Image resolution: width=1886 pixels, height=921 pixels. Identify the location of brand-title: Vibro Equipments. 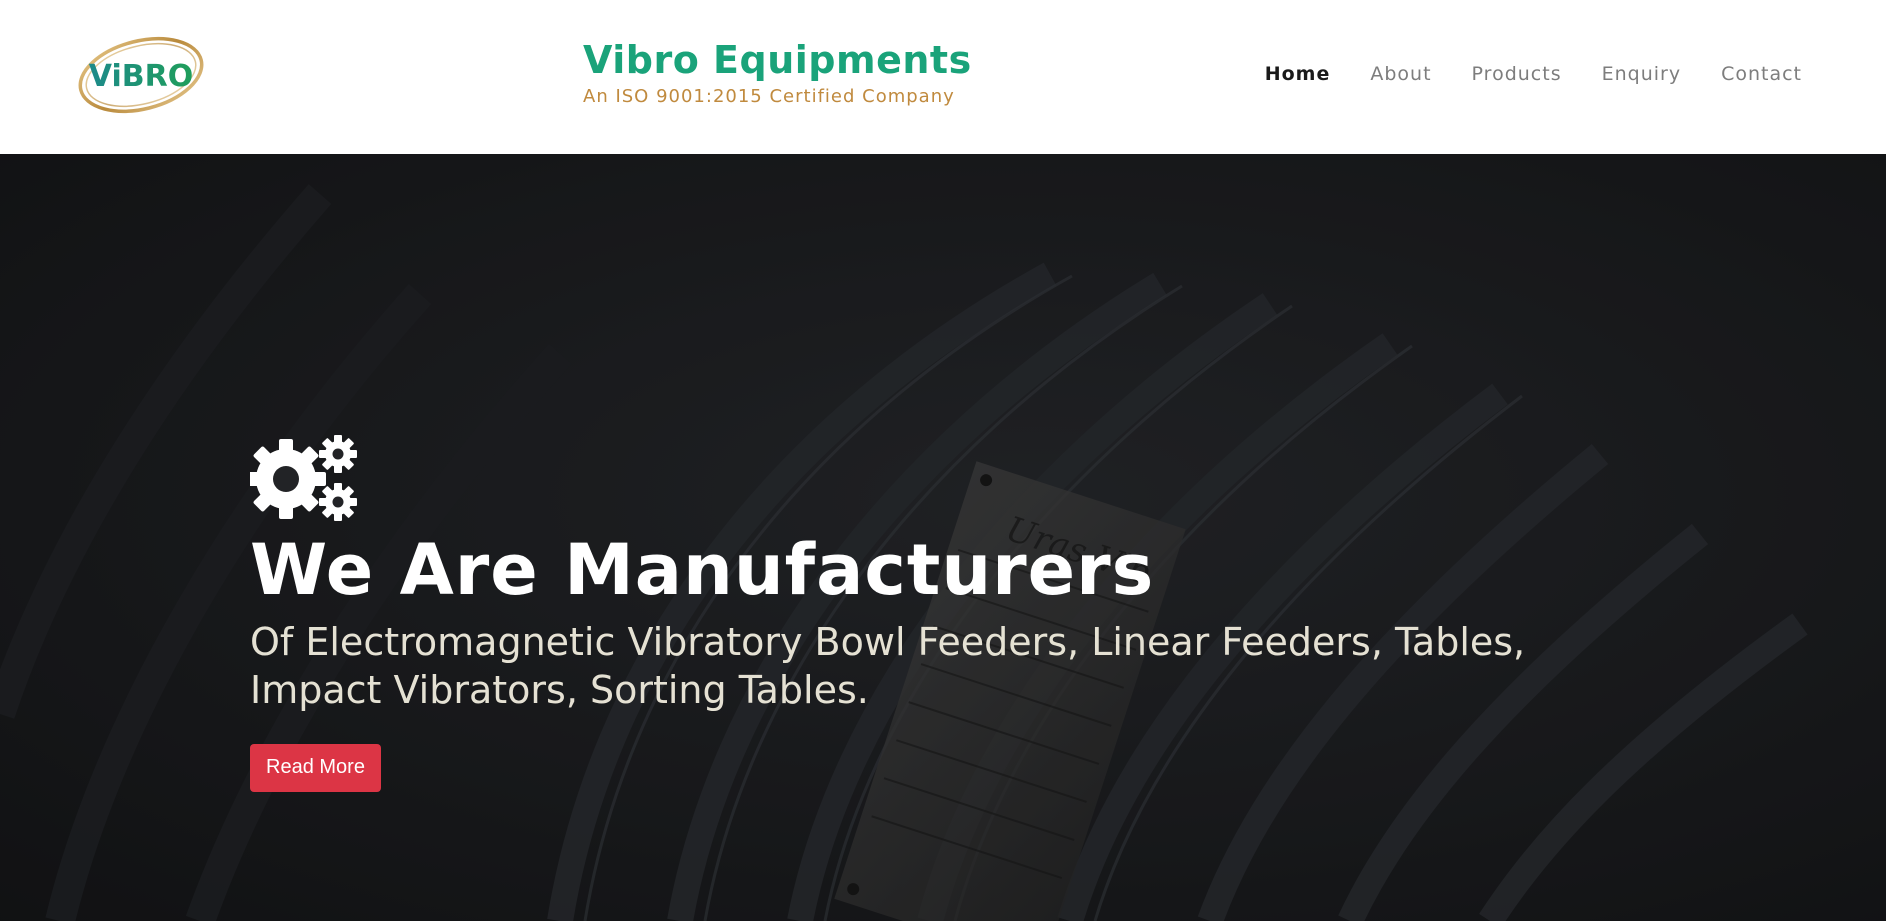
(783, 60).